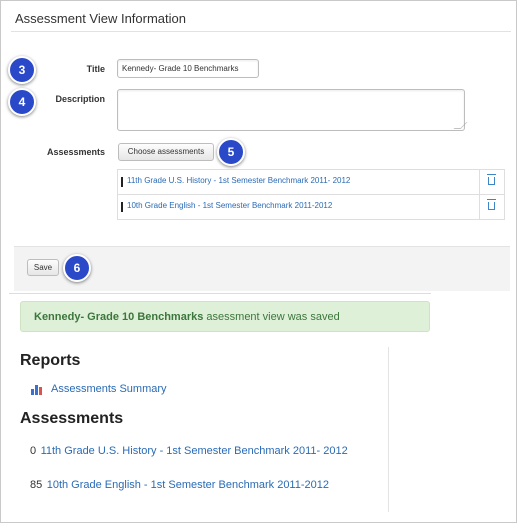  I want to click on description-label: Description, so click(80, 99).